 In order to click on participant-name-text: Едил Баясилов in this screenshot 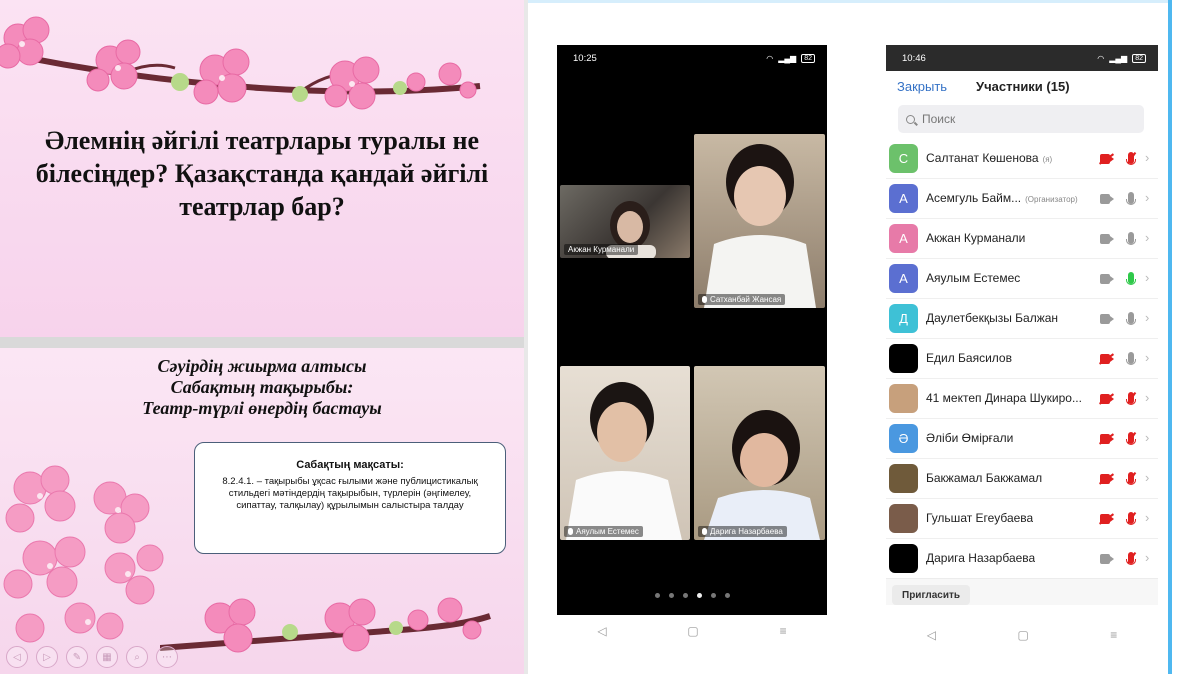, I will do `click(969, 358)`.